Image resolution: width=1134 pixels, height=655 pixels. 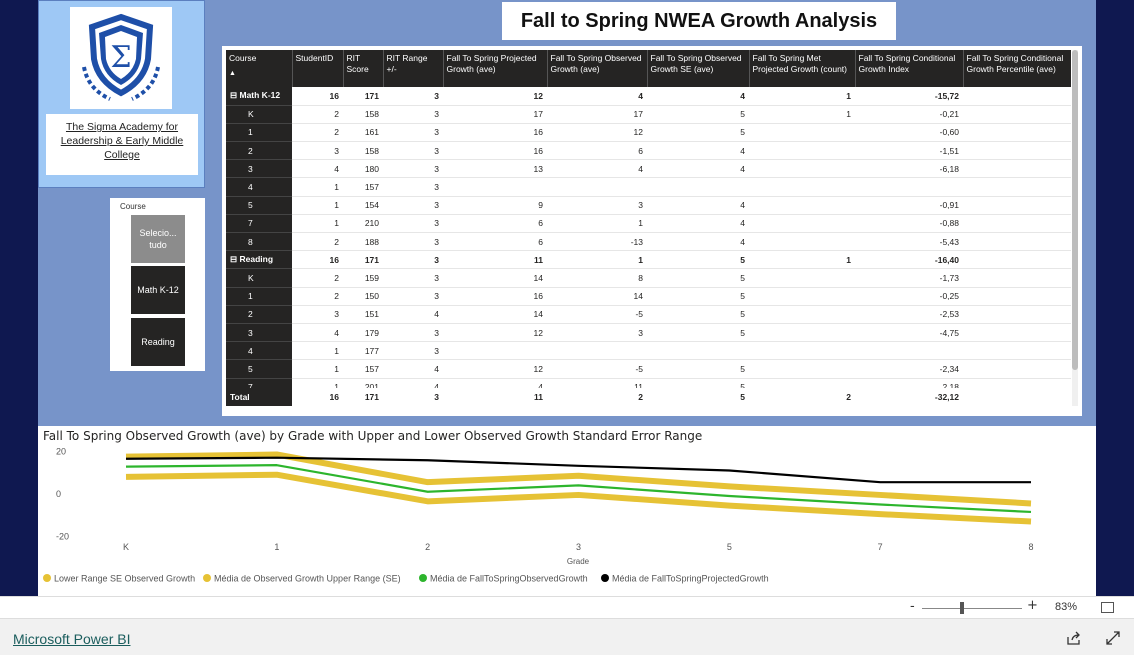 What do you see at coordinates (648, 151) in the screenshot?
I see `table-row: 2315831664-1,517` at bounding box center [648, 151].